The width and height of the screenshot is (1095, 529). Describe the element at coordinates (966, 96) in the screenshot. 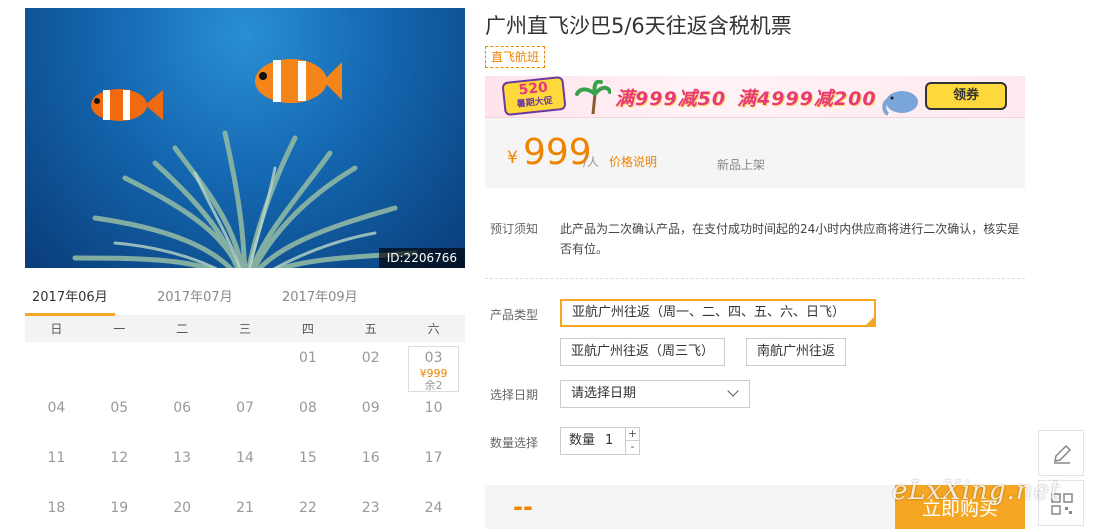

I see `get-coupon-button: 领券` at that location.